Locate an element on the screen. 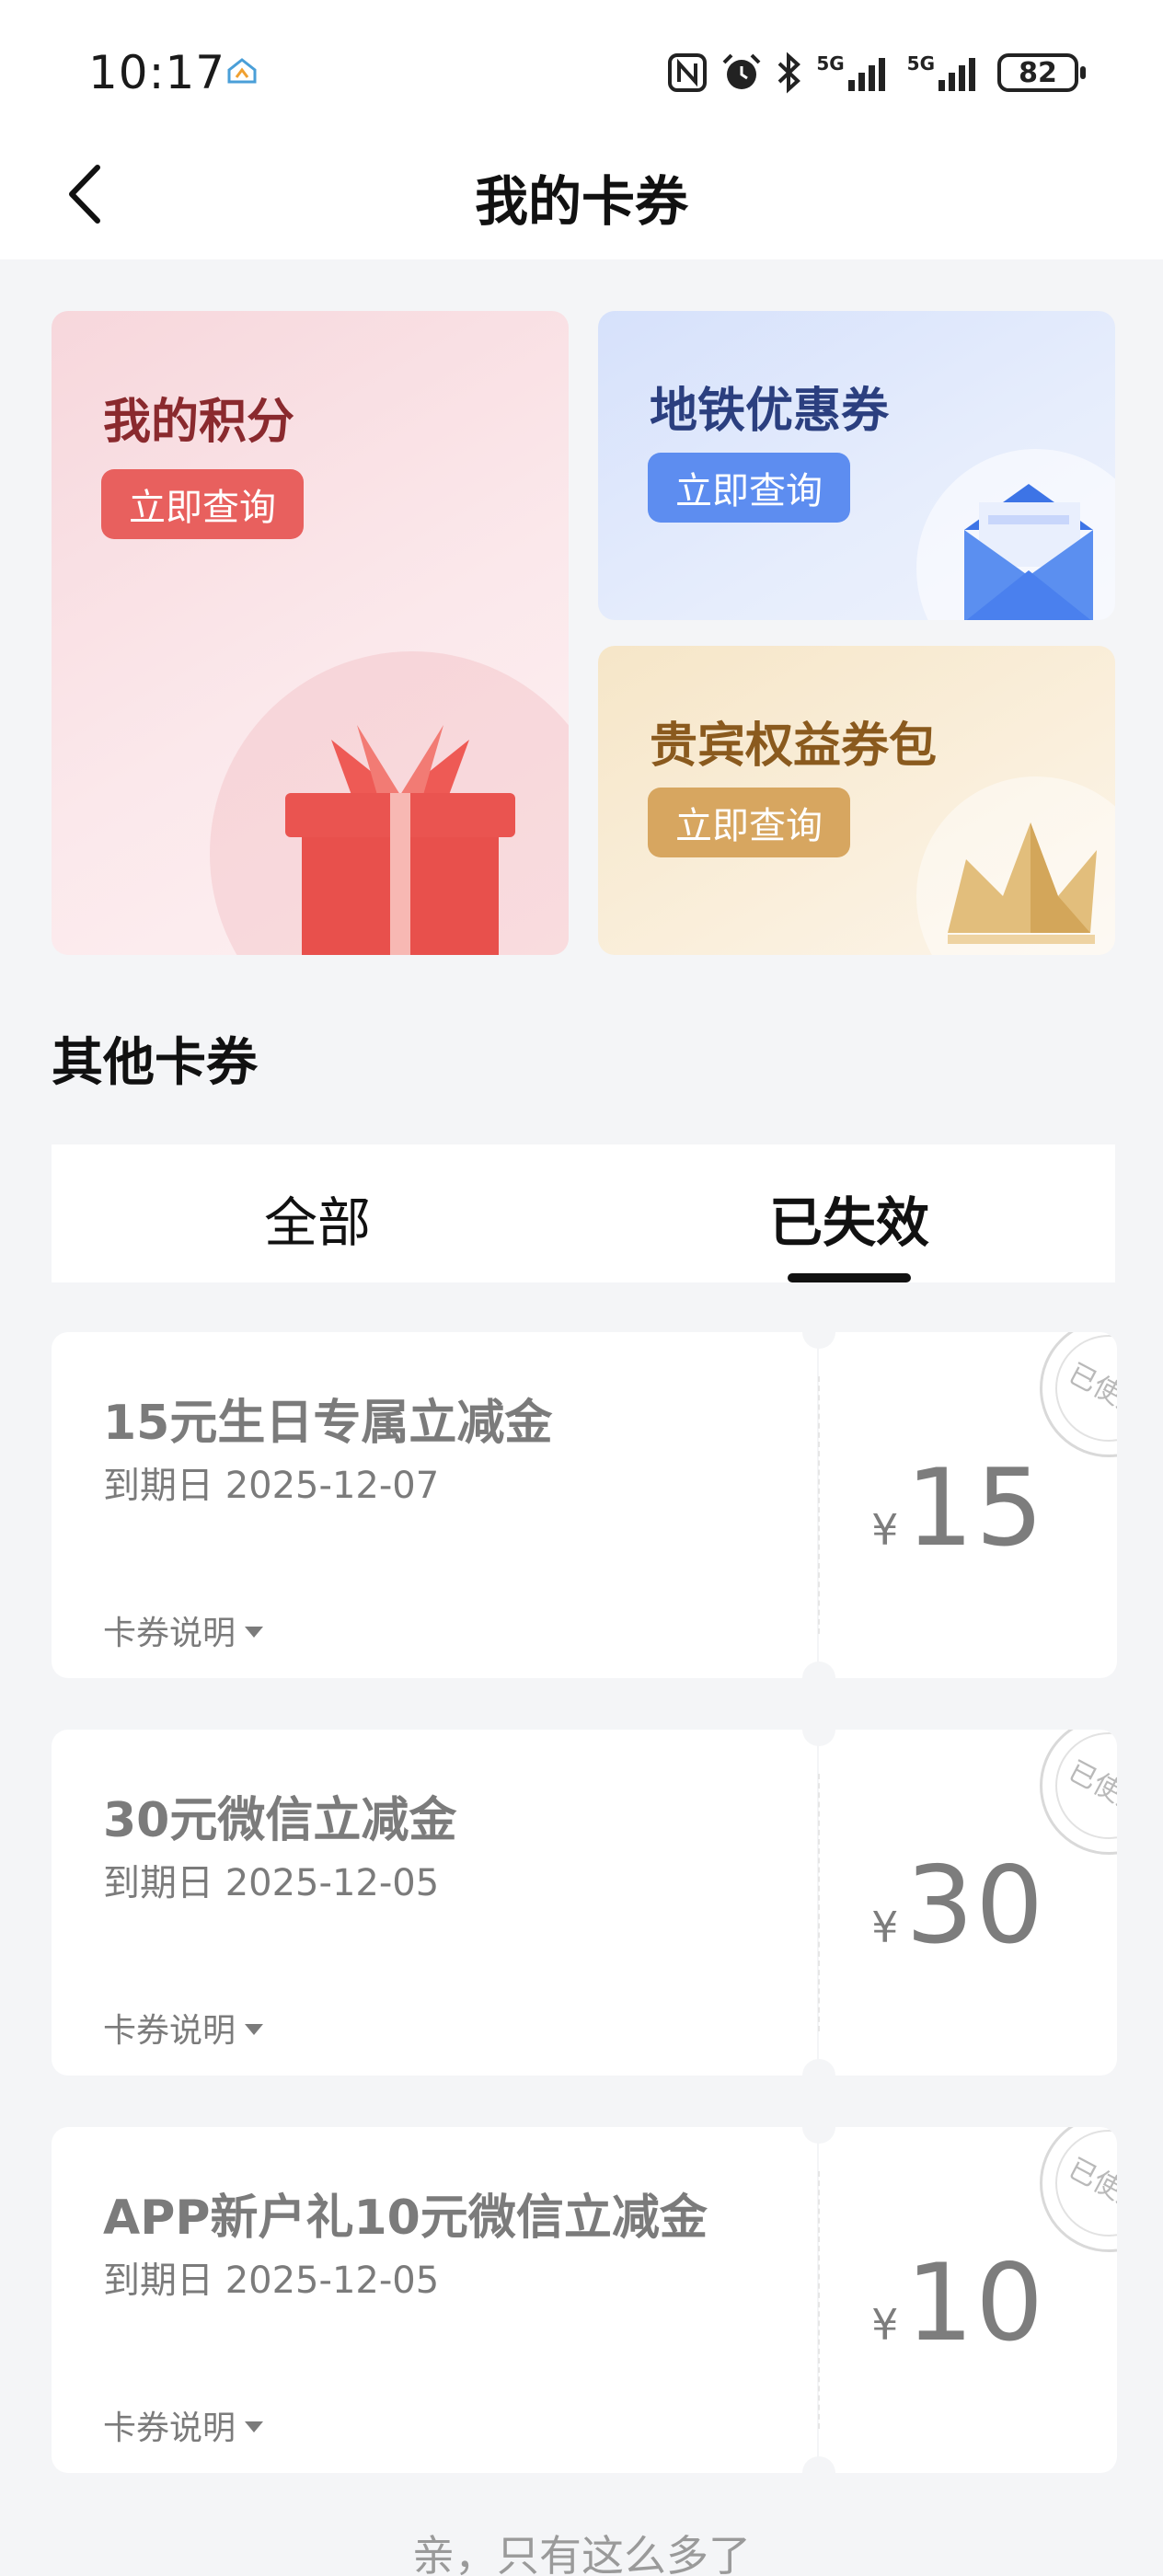 The height and width of the screenshot is (2576, 1163). vip-benefits-card: 贵宾权益券包 立即查询 is located at coordinates (857, 800).